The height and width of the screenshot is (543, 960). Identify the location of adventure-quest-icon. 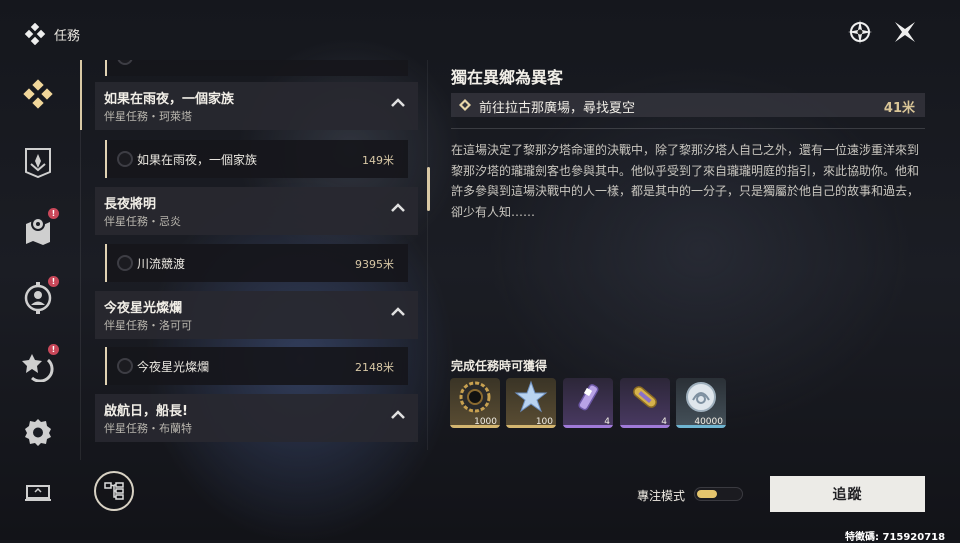
(38, 298).